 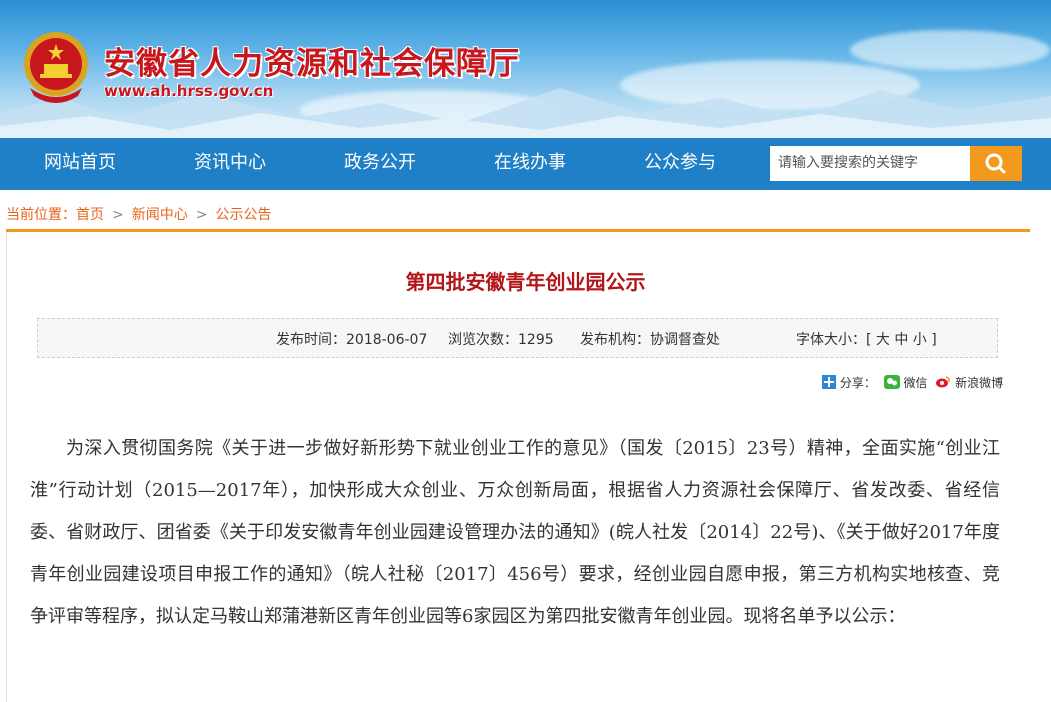 I want to click on share-plus-icon, so click(x=829, y=382).